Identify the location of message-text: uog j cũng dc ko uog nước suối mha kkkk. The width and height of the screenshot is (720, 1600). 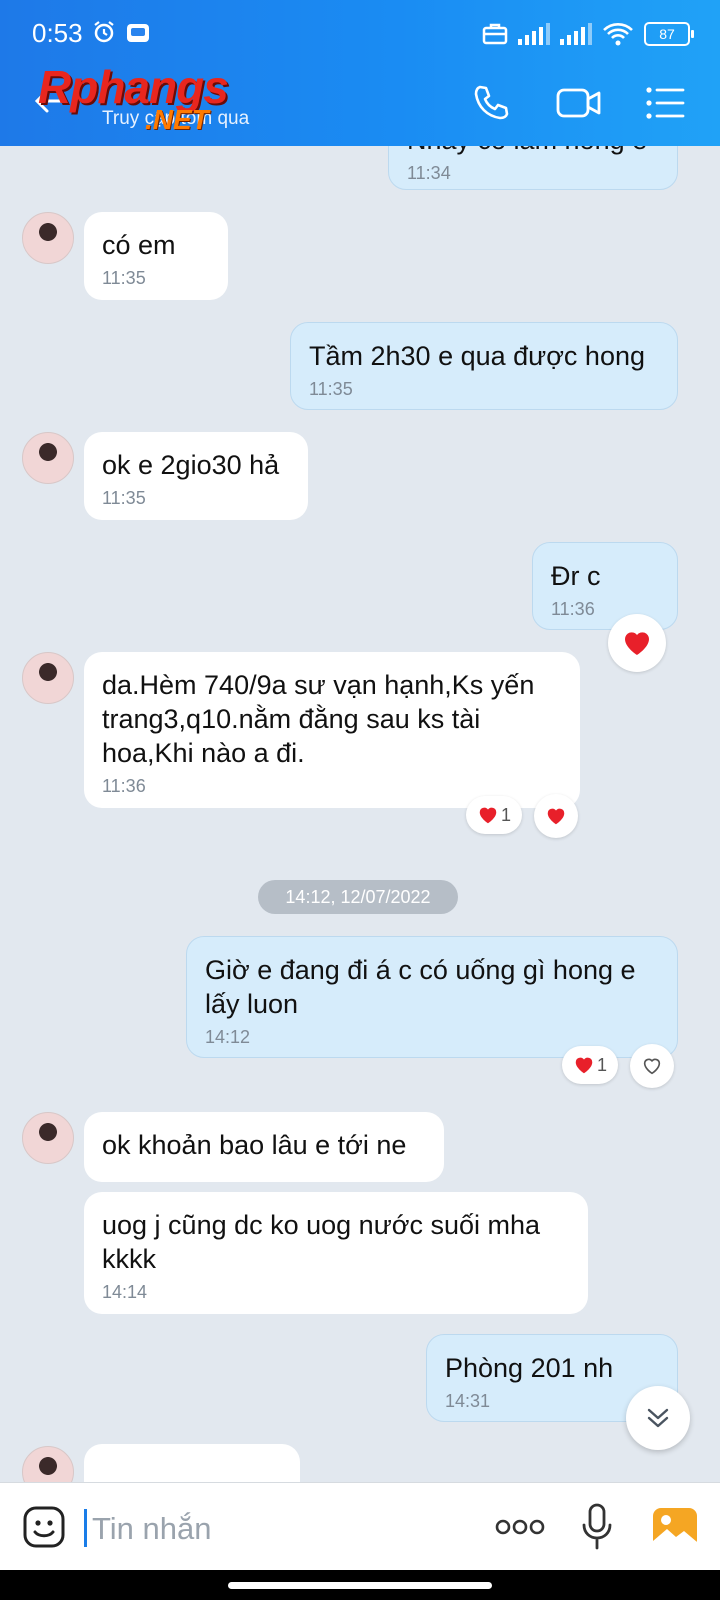
(321, 1242).